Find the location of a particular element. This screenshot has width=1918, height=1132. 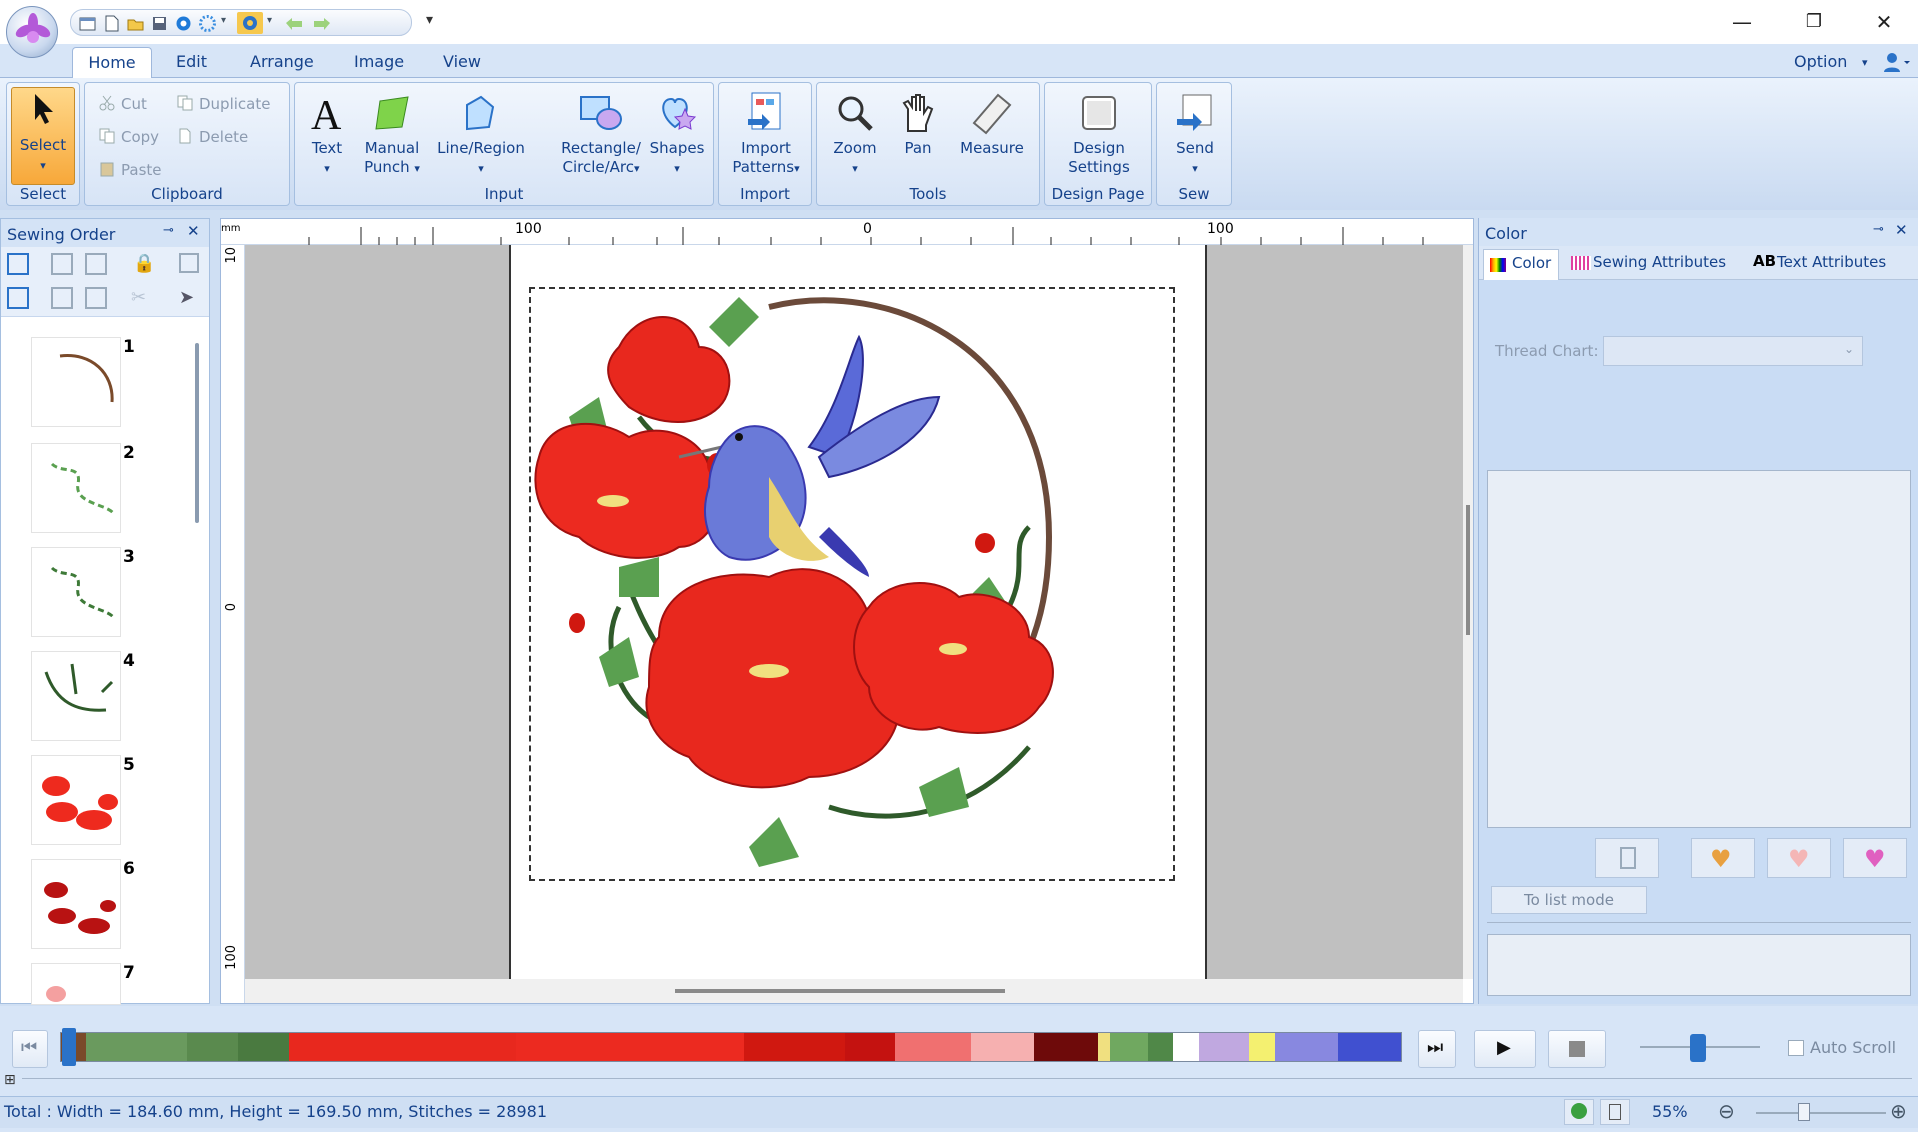

lock-icon: 🔒 is located at coordinates (144, 263).